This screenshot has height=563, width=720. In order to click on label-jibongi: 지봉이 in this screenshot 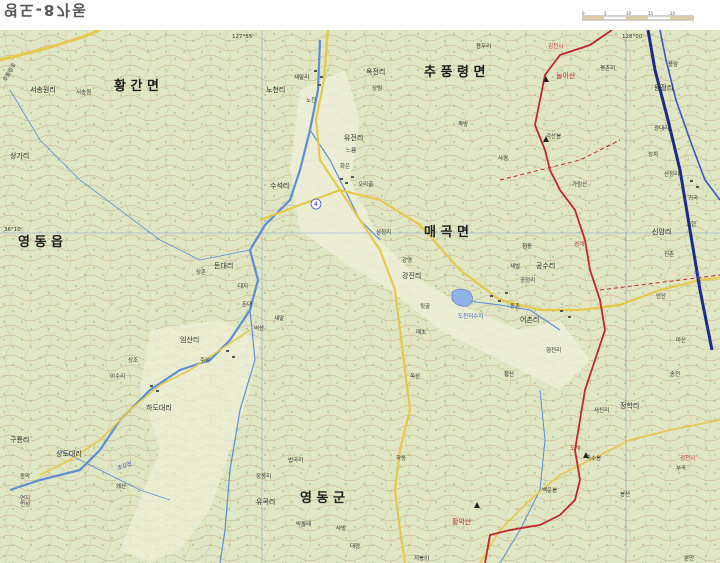, I will do `click(421, 558)`.